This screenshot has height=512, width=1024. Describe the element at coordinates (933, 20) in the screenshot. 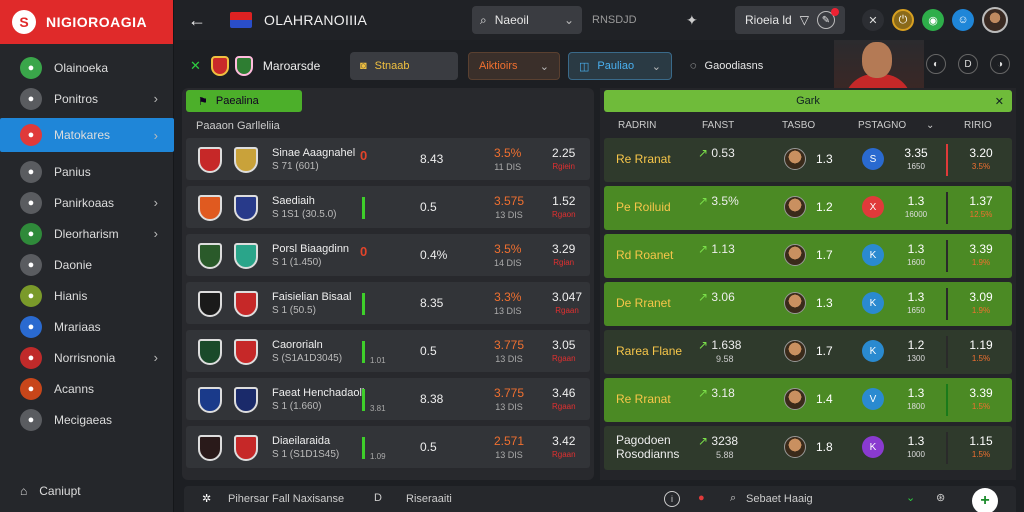

I see `gamepad-icon: ◉` at that location.